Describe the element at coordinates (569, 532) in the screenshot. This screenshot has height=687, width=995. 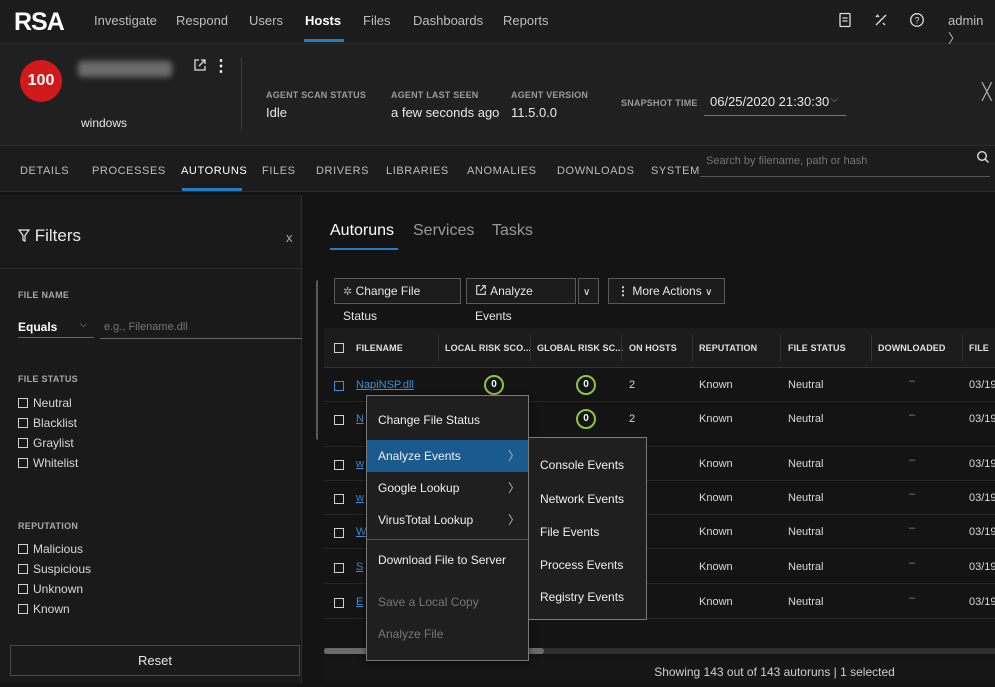
I see `submenu-file-events: File Events` at that location.